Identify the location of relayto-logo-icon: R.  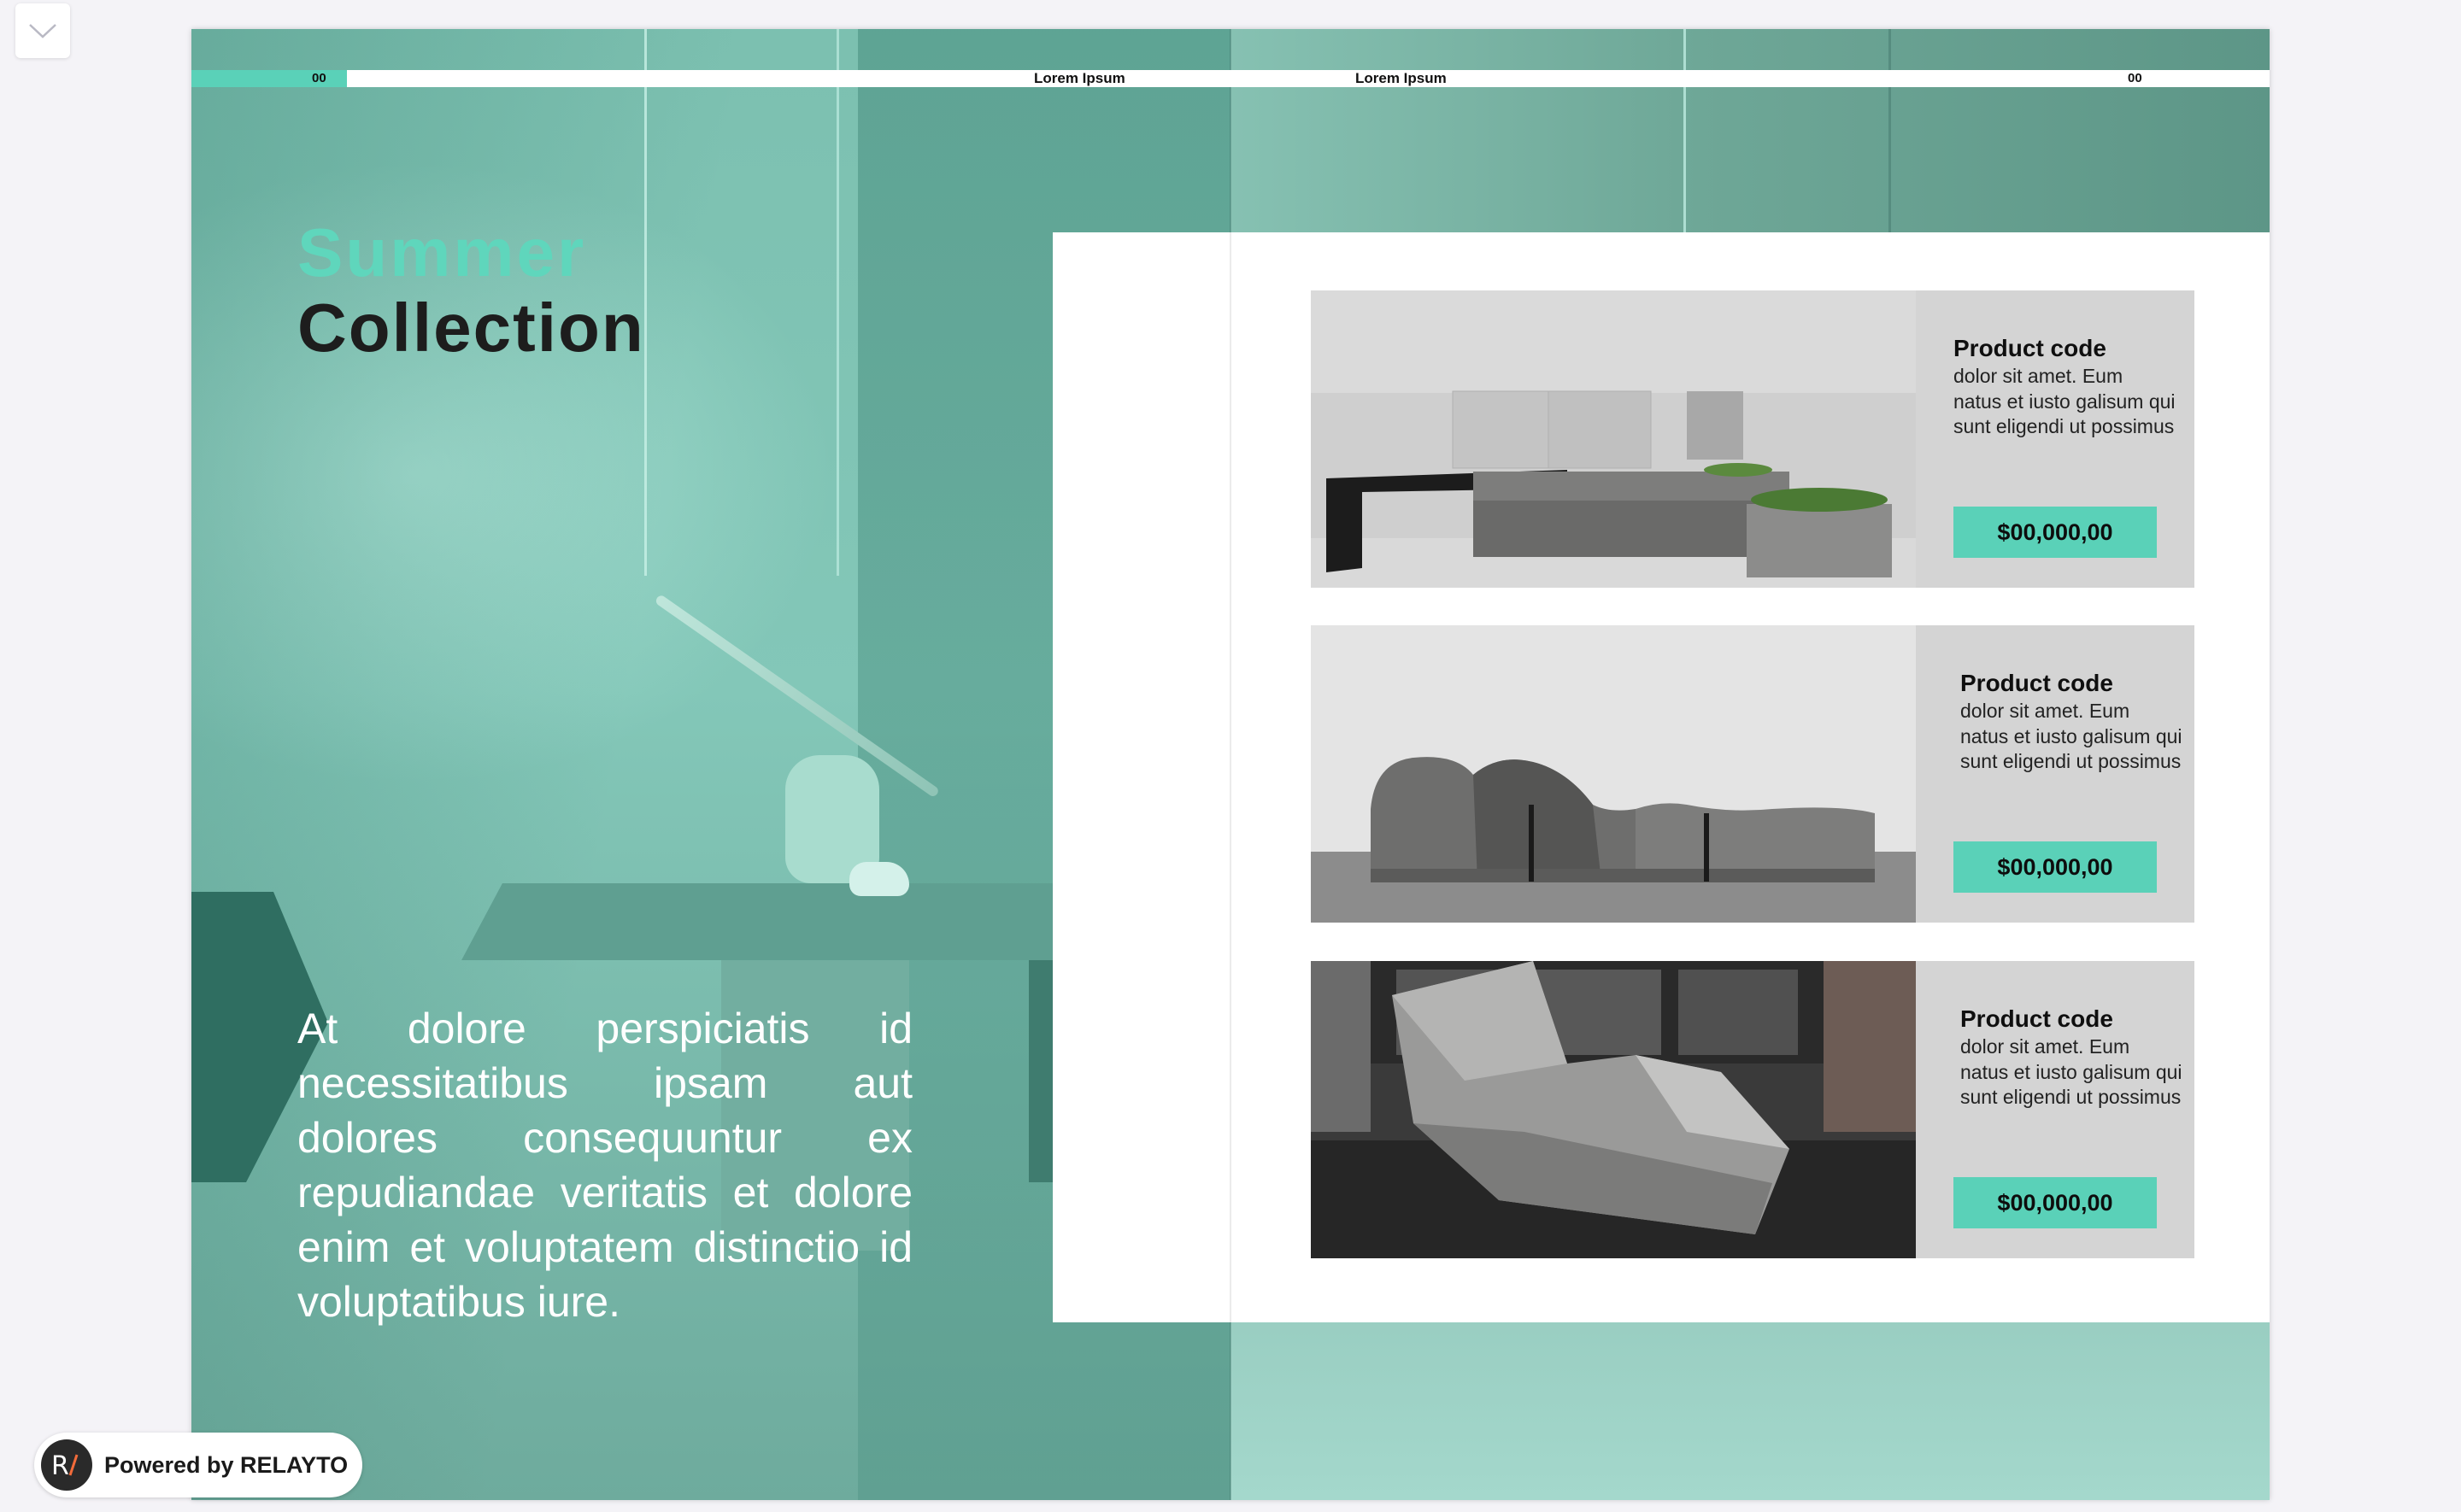
(67, 1465).